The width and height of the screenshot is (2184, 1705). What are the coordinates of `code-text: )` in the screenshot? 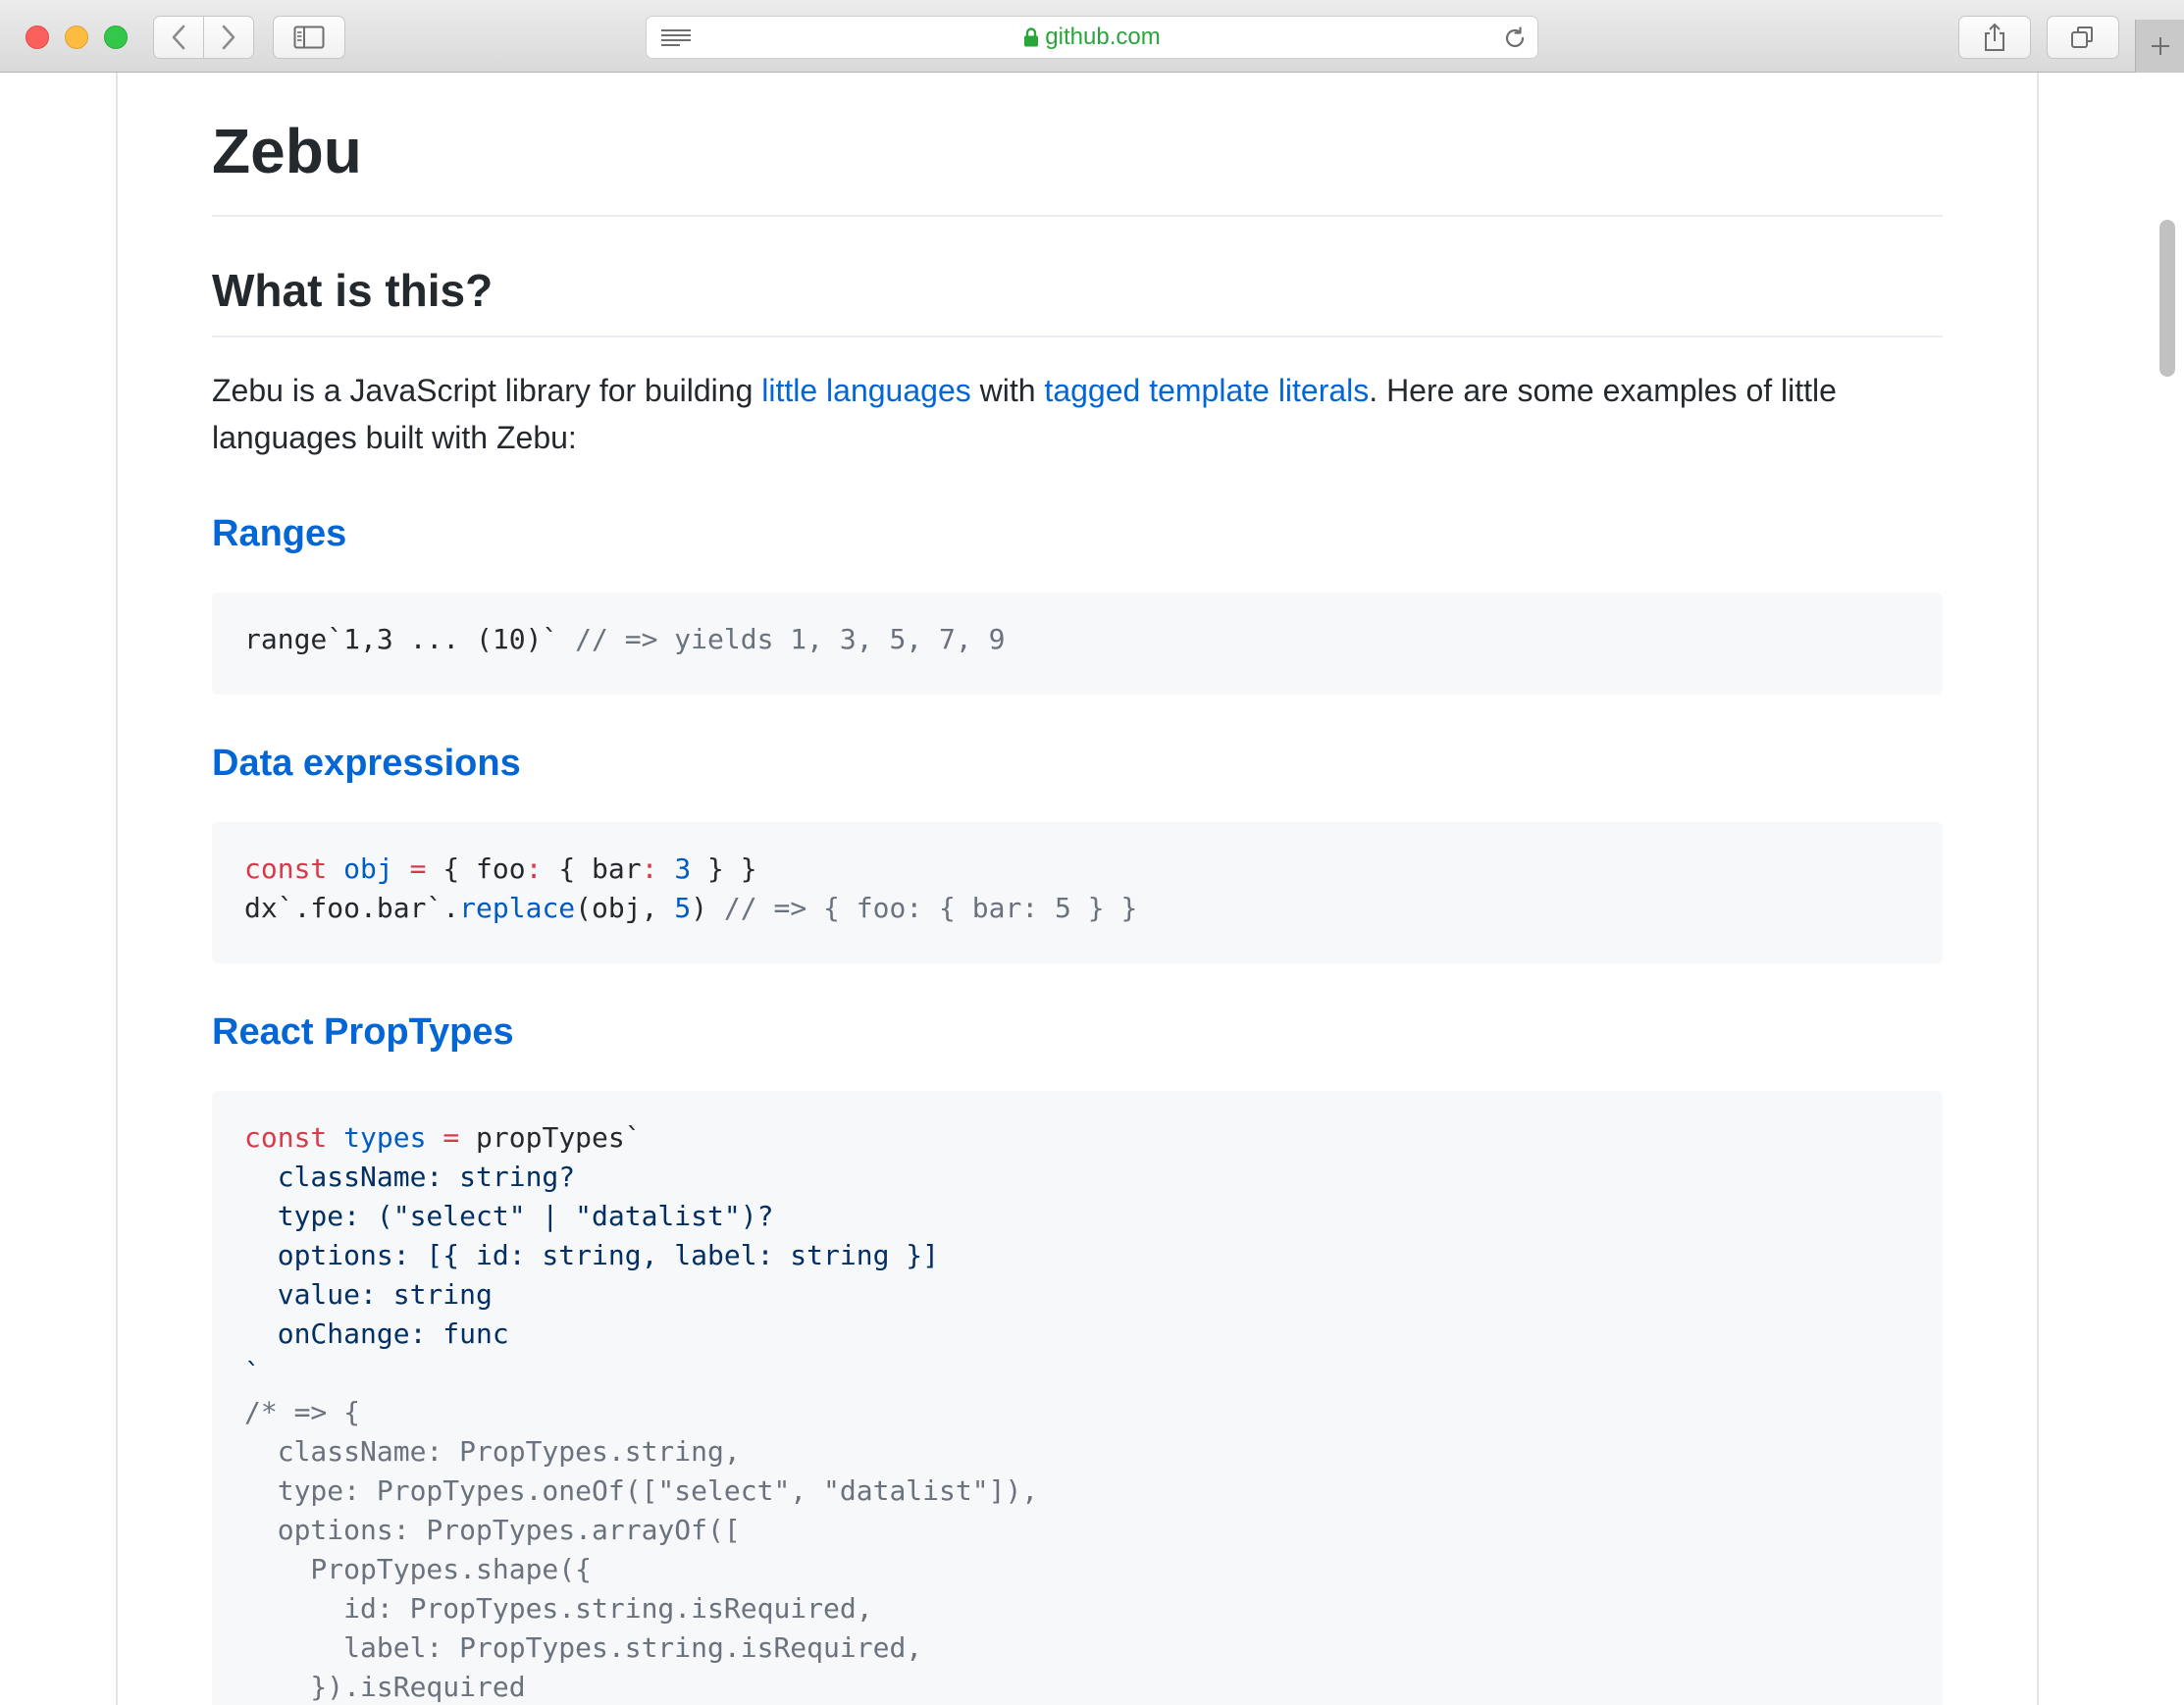 It's located at (707, 908).